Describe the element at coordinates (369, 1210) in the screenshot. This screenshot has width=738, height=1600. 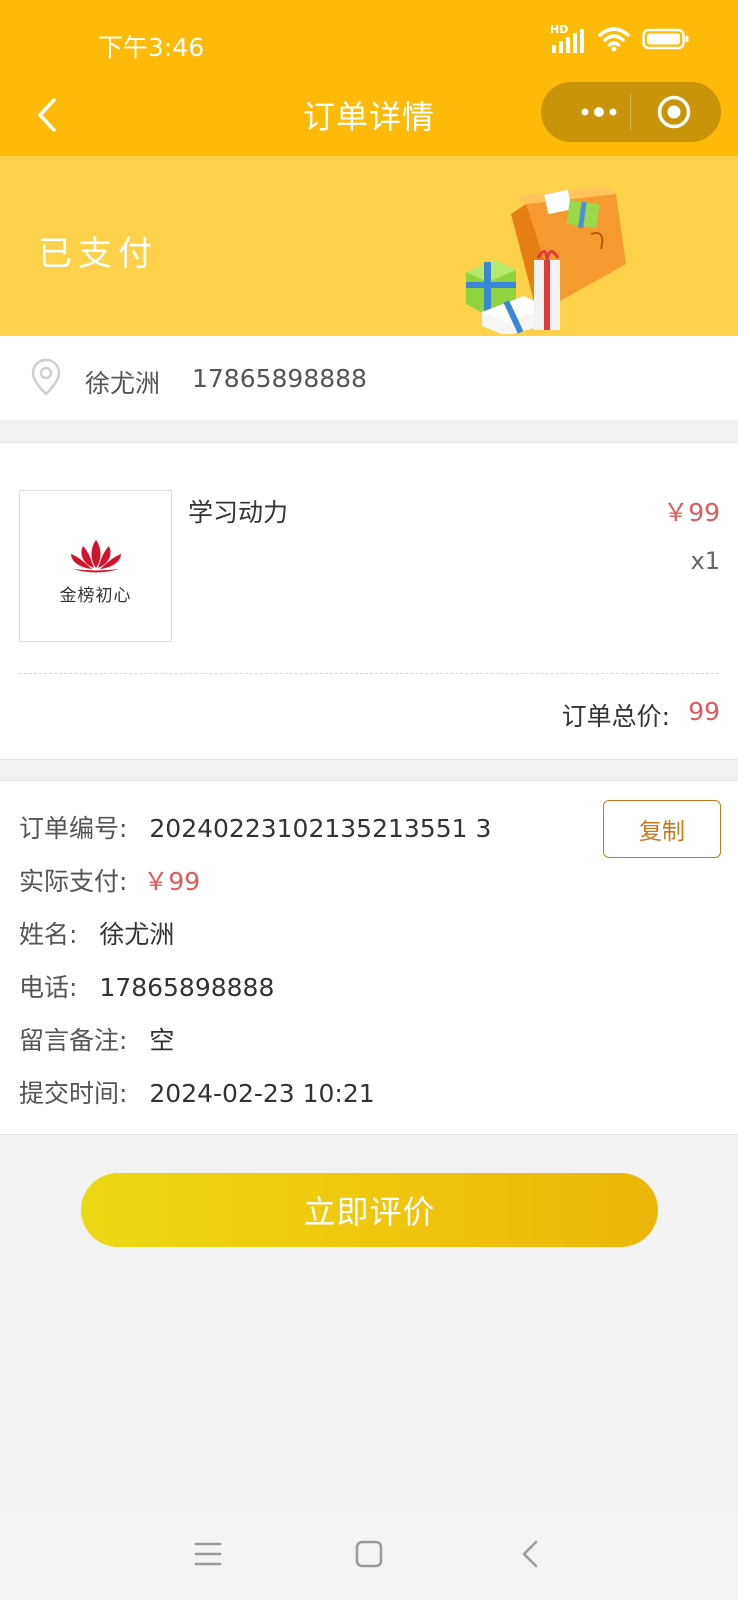
I see `review-now-button: 立即评价` at that location.